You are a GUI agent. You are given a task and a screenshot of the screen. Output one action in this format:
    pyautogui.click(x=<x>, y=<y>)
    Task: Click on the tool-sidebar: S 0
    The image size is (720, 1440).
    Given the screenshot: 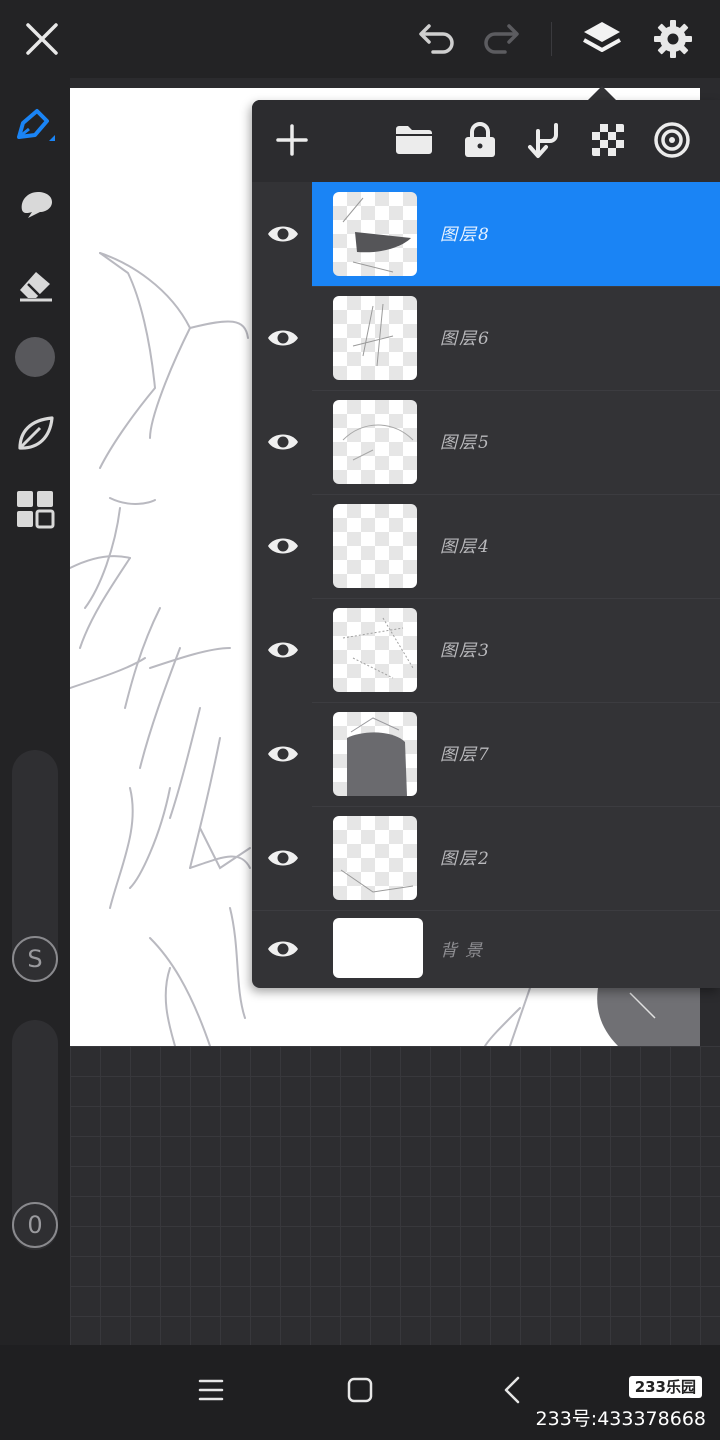 What is the action you would take?
    pyautogui.click(x=35, y=711)
    